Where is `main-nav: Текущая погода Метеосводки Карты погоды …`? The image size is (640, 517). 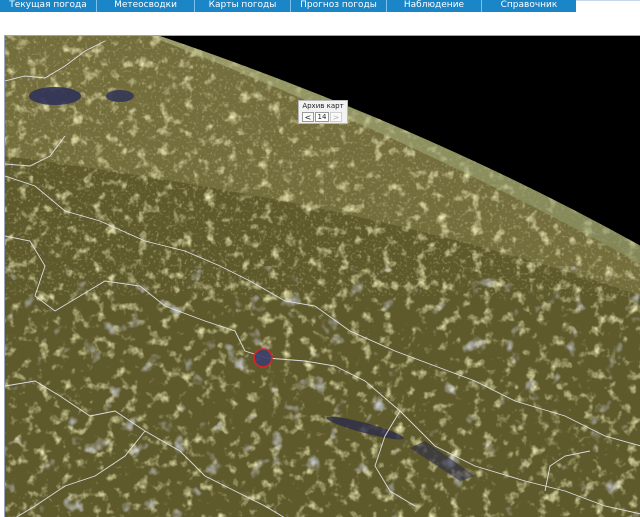
main-nav: Текущая погода Метеосводки Карты погоды … is located at coordinates (288, 6).